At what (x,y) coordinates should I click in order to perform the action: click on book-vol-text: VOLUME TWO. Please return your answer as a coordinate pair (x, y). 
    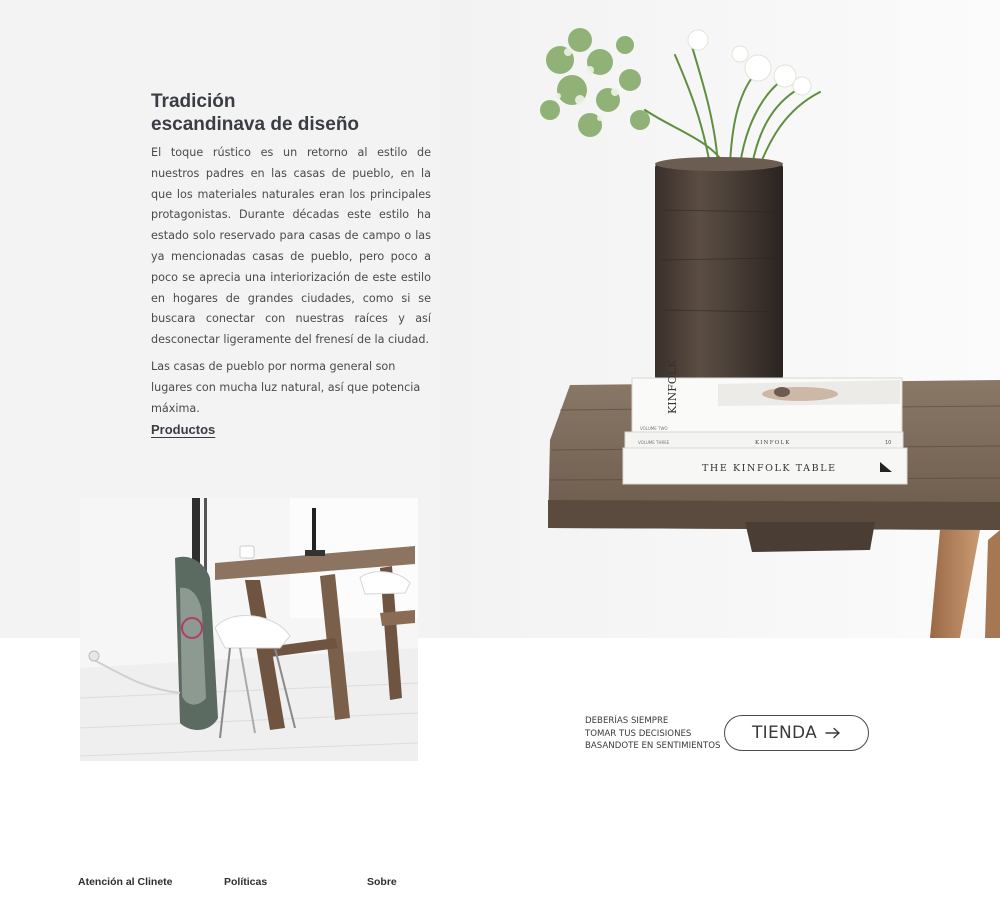
    Looking at the image, I should click on (654, 428).